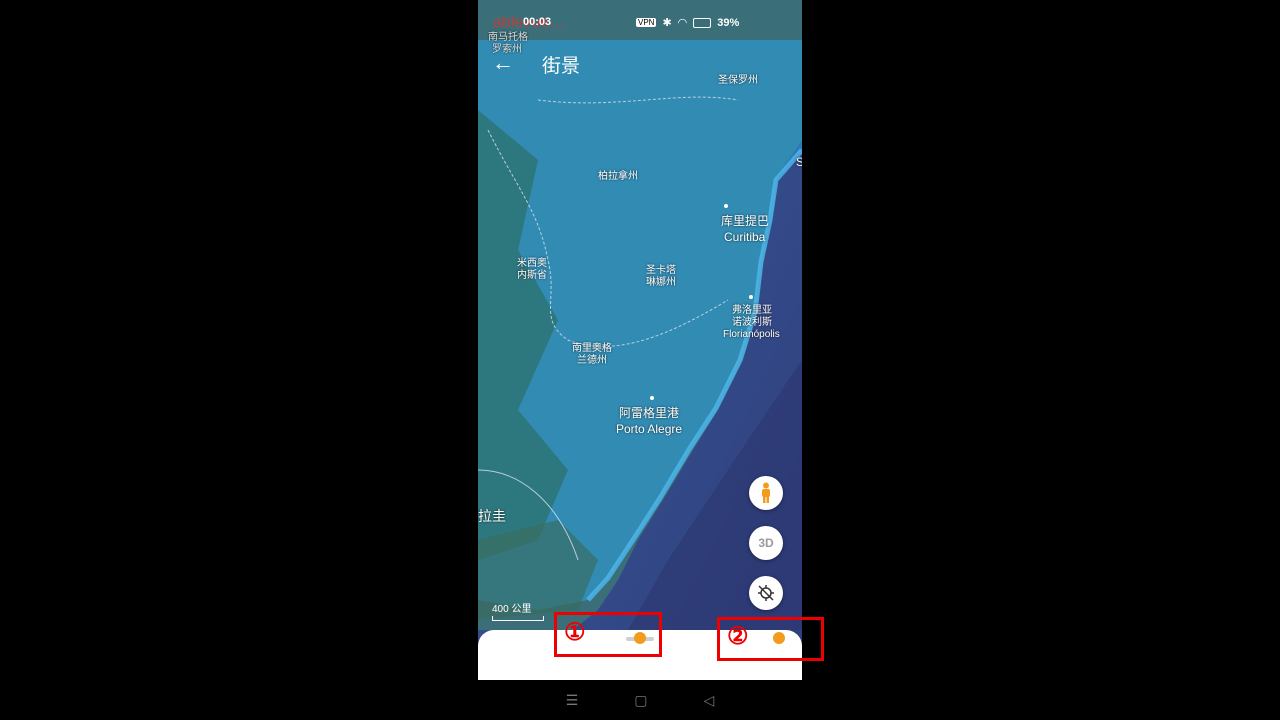 The width and height of the screenshot is (1280, 720). Describe the element at coordinates (751, 334) in the screenshot. I see `map-label-florianopolis-en: Florianópolis` at that location.